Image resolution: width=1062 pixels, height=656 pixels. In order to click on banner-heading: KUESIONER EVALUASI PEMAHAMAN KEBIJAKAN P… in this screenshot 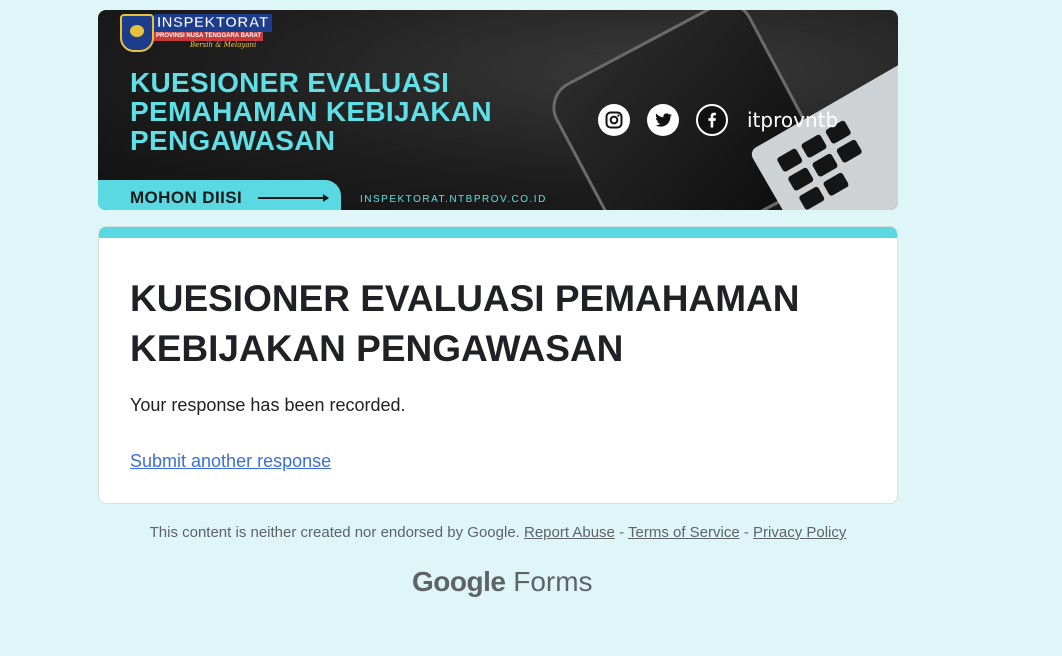, I will do `click(340, 111)`.